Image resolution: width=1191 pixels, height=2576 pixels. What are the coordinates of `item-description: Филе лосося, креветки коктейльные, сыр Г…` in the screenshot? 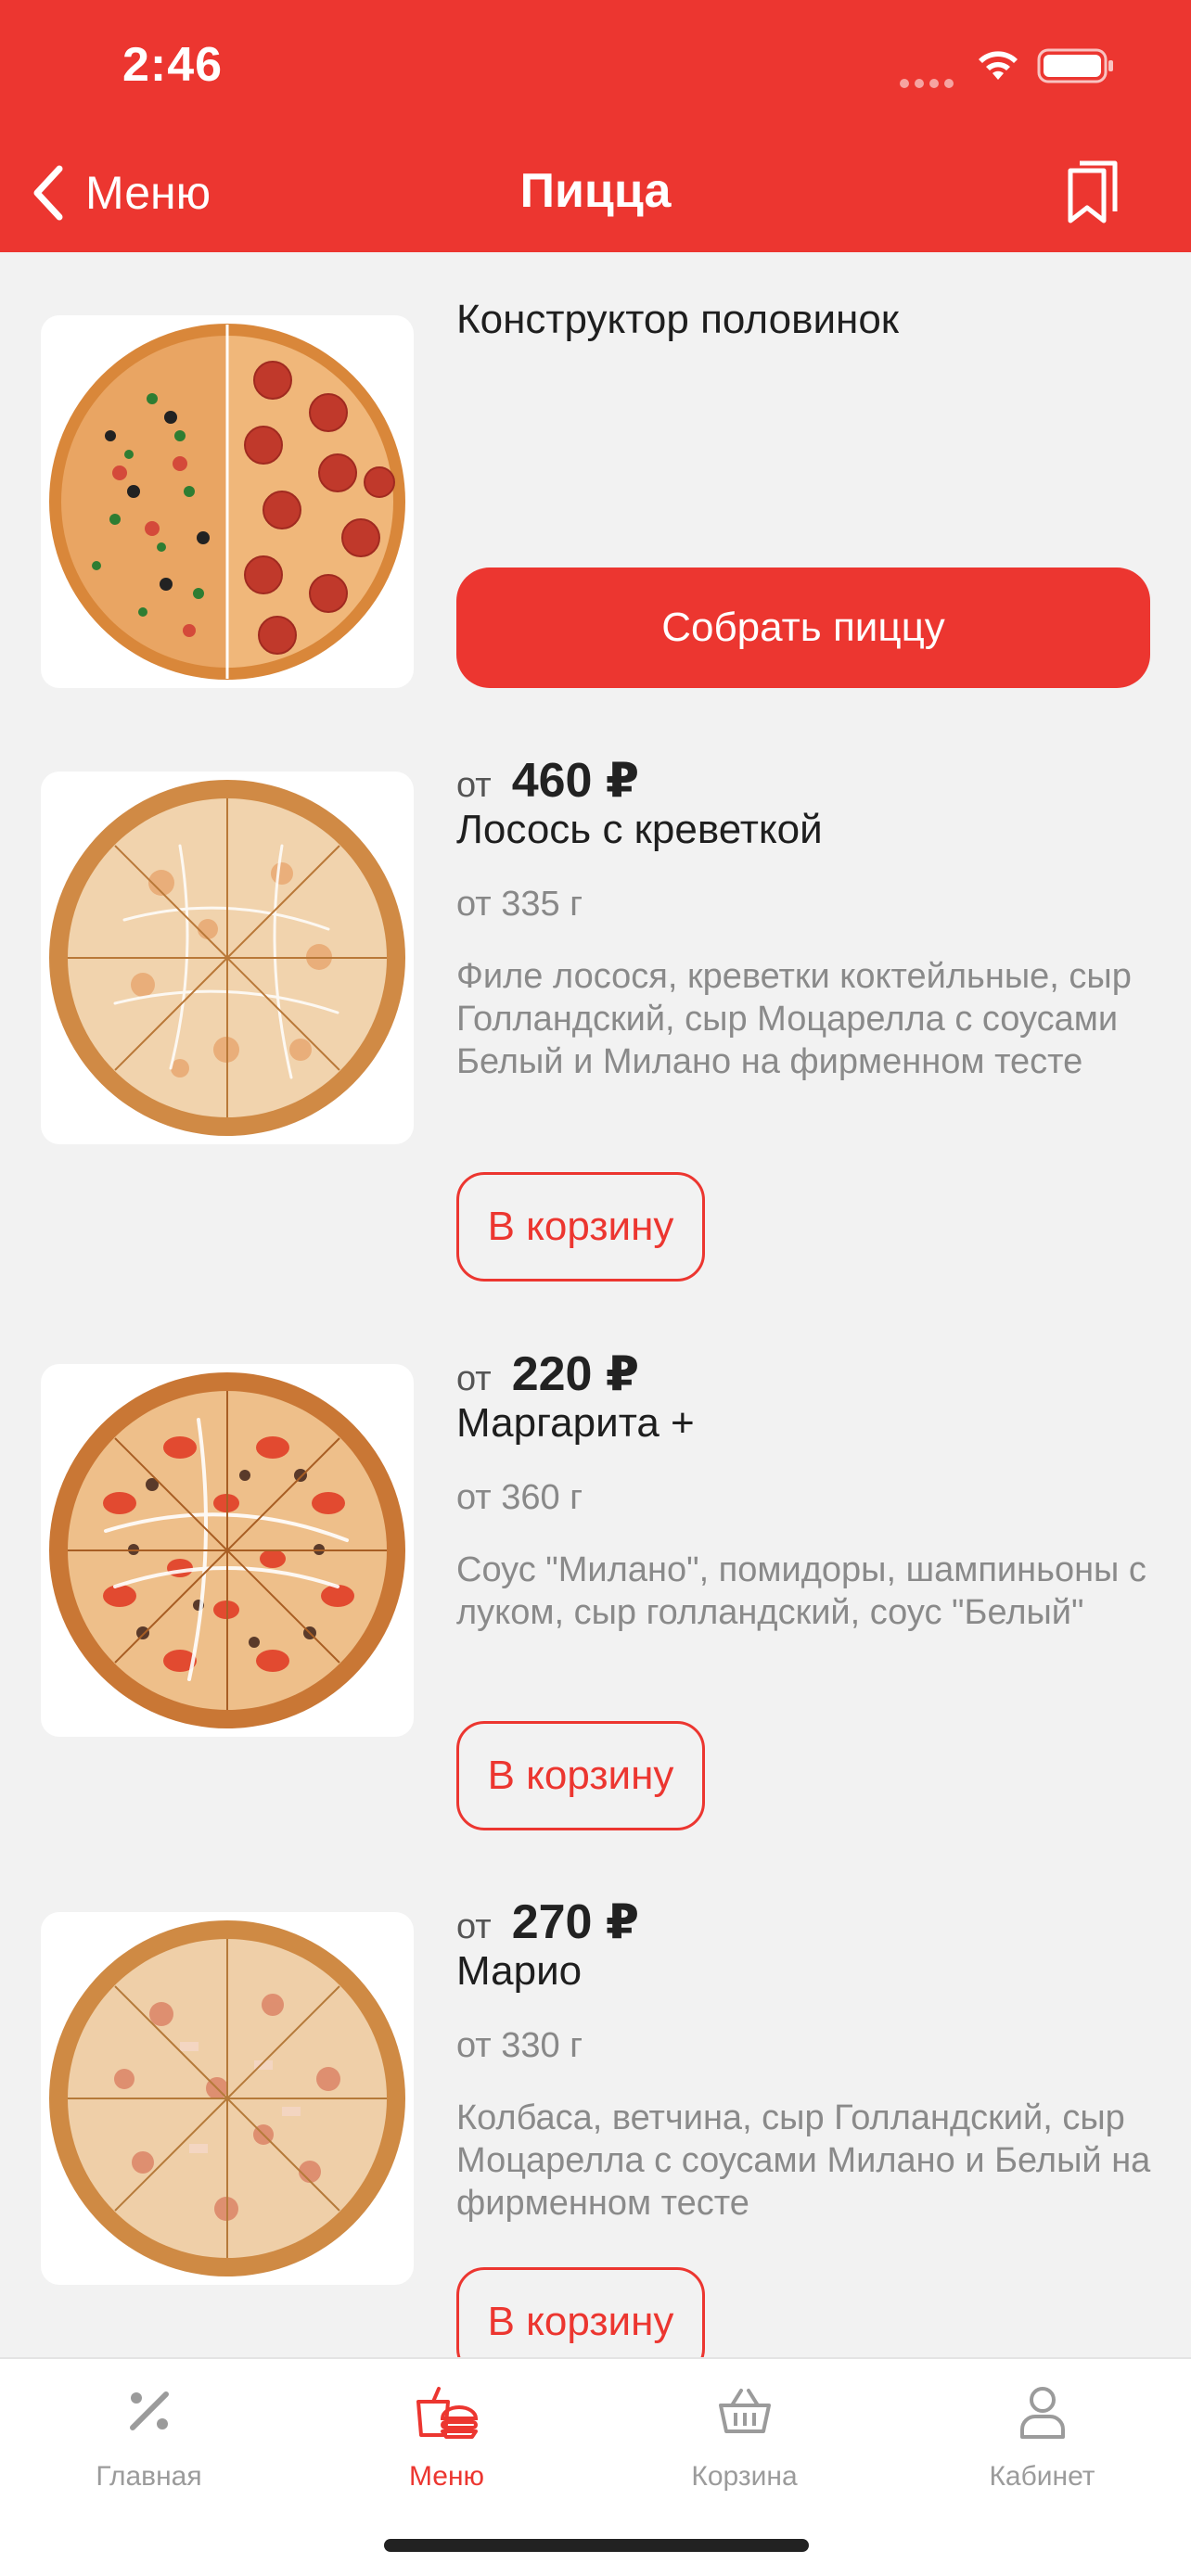 It's located at (794, 1019).